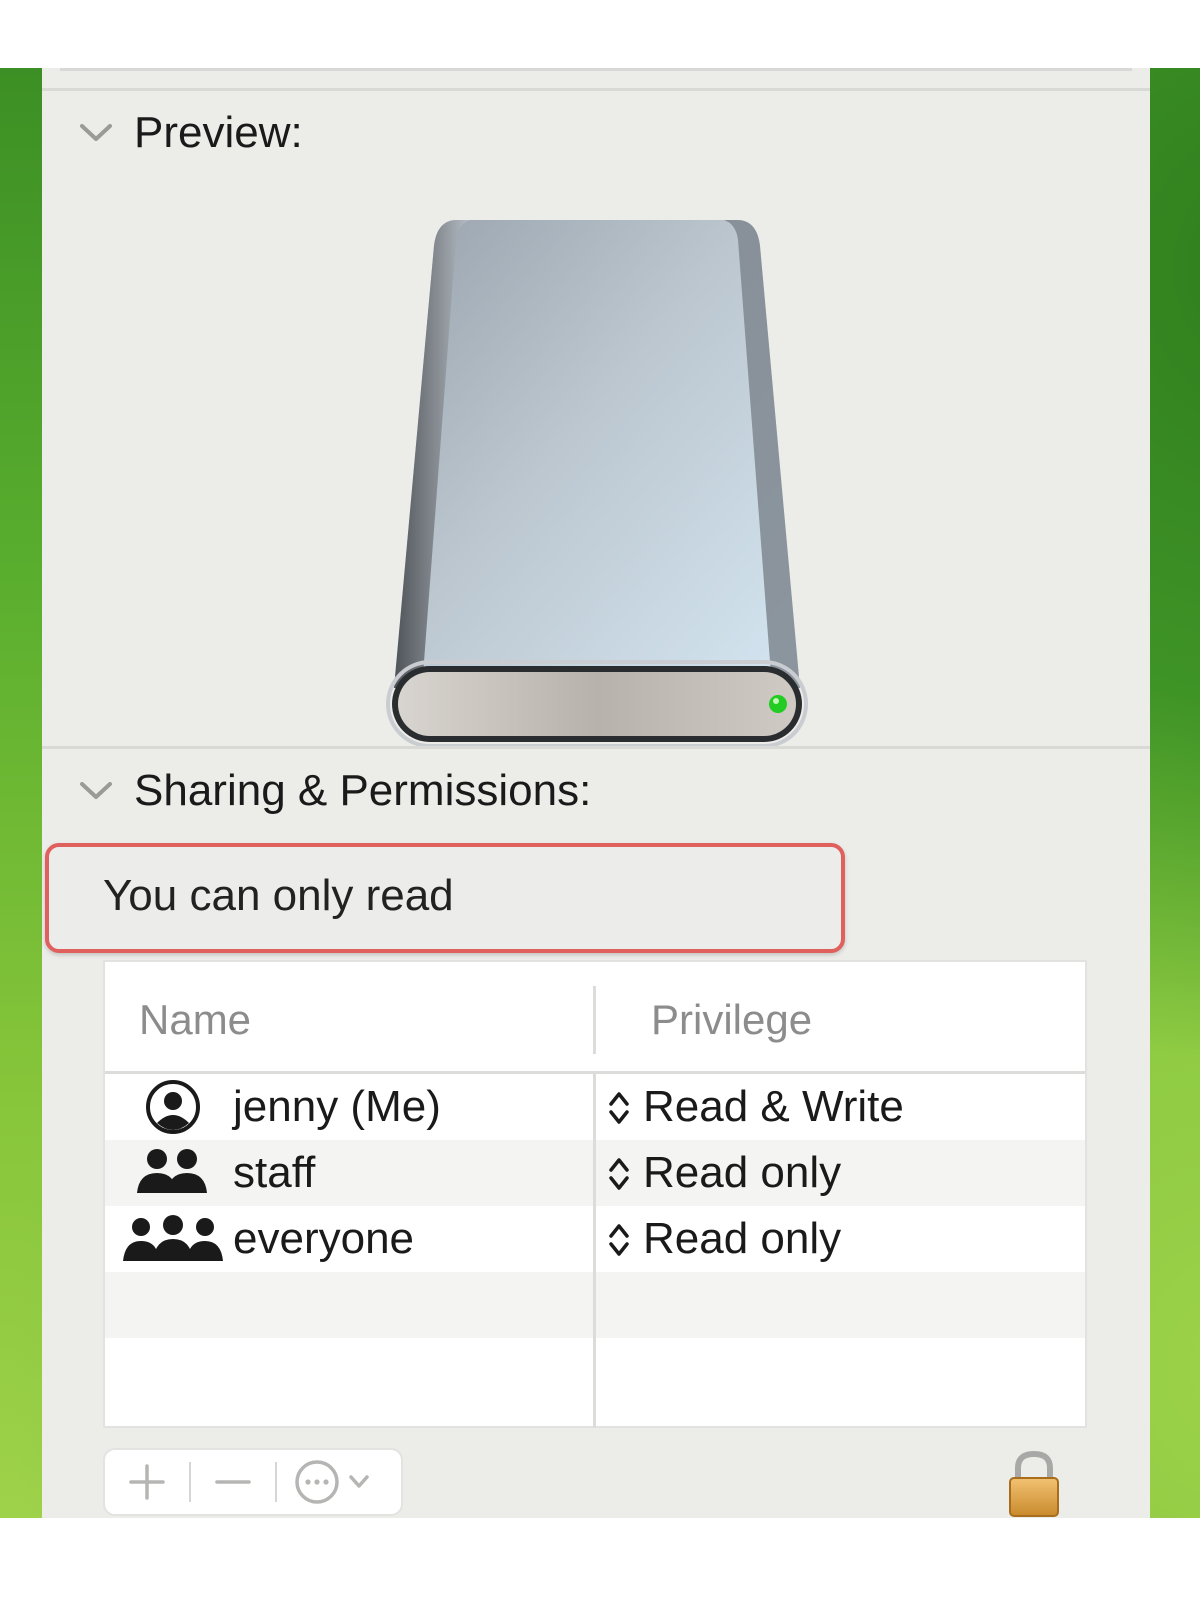  Describe the element at coordinates (147, 1482) in the screenshot. I see `plus-icon` at that location.